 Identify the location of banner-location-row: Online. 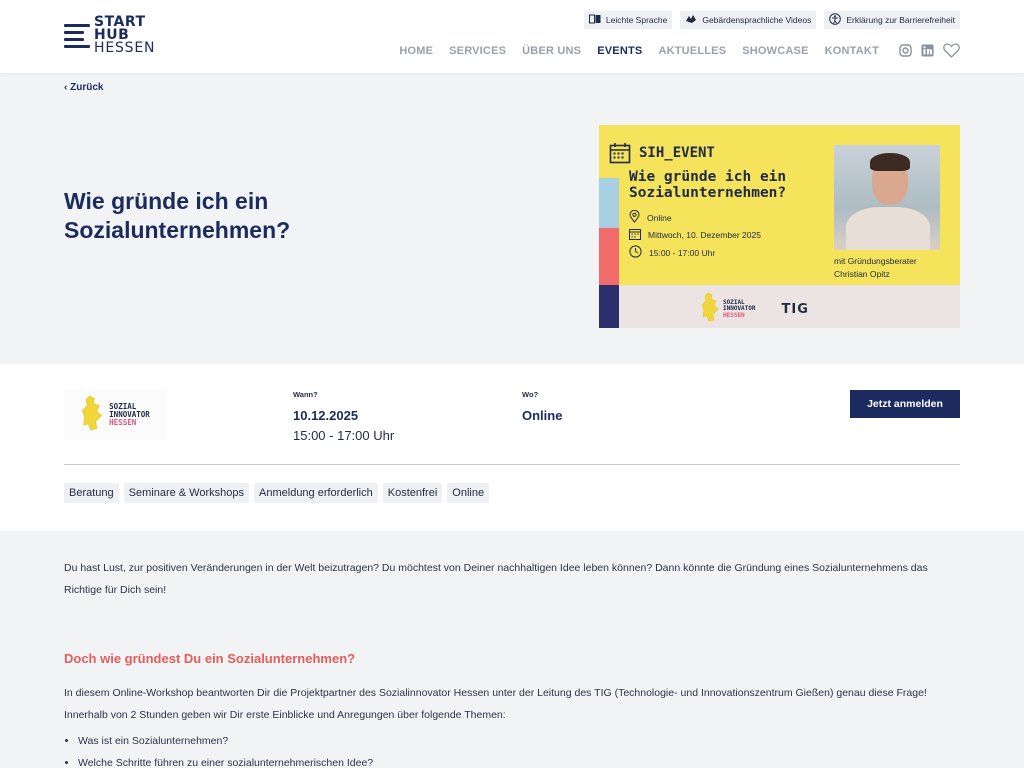
(650, 217).